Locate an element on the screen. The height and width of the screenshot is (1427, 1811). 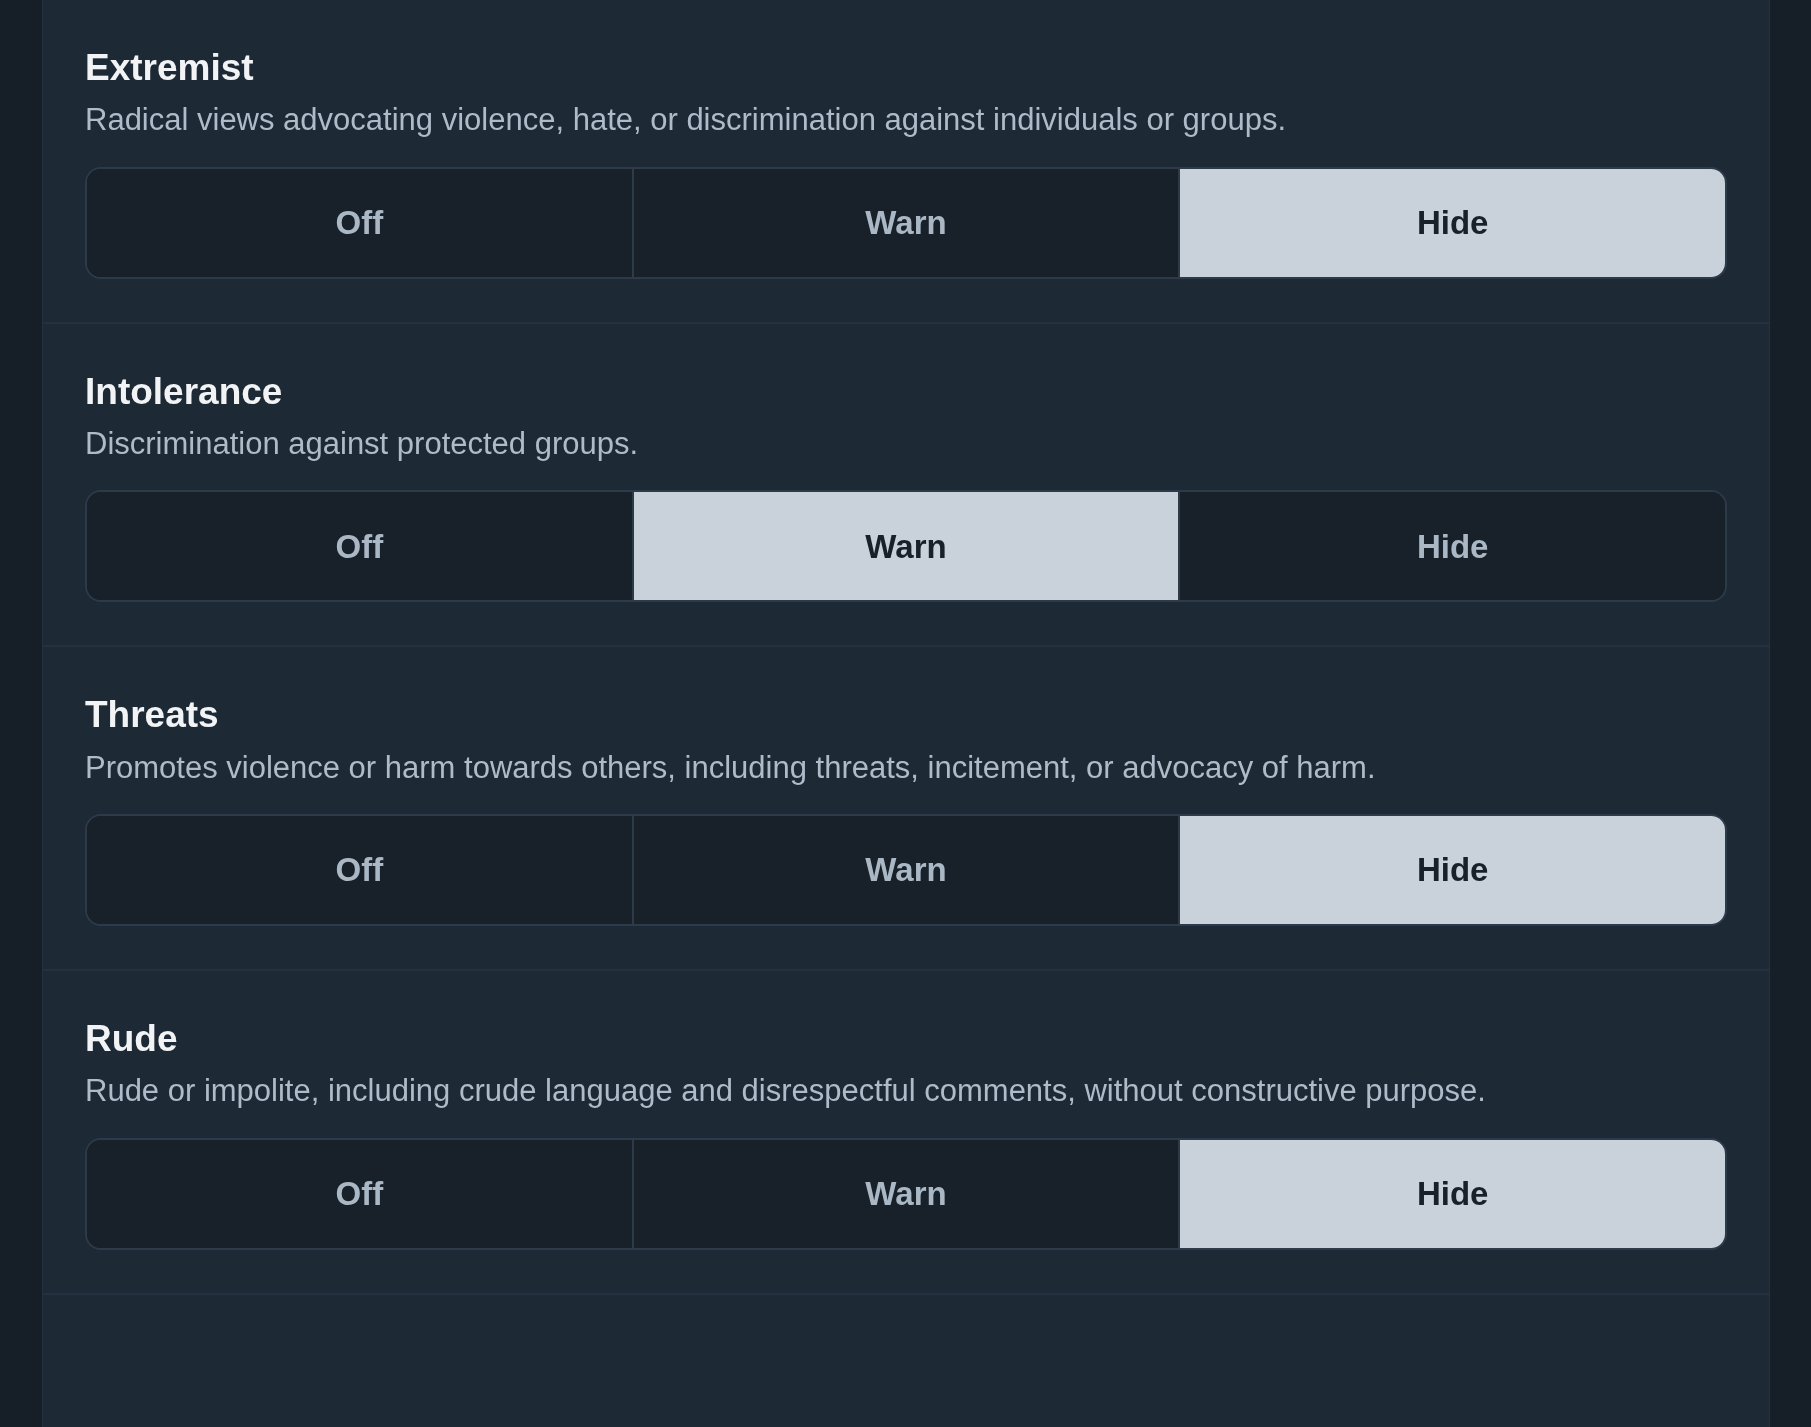
category-title: Threats is located at coordinates (152, 715).